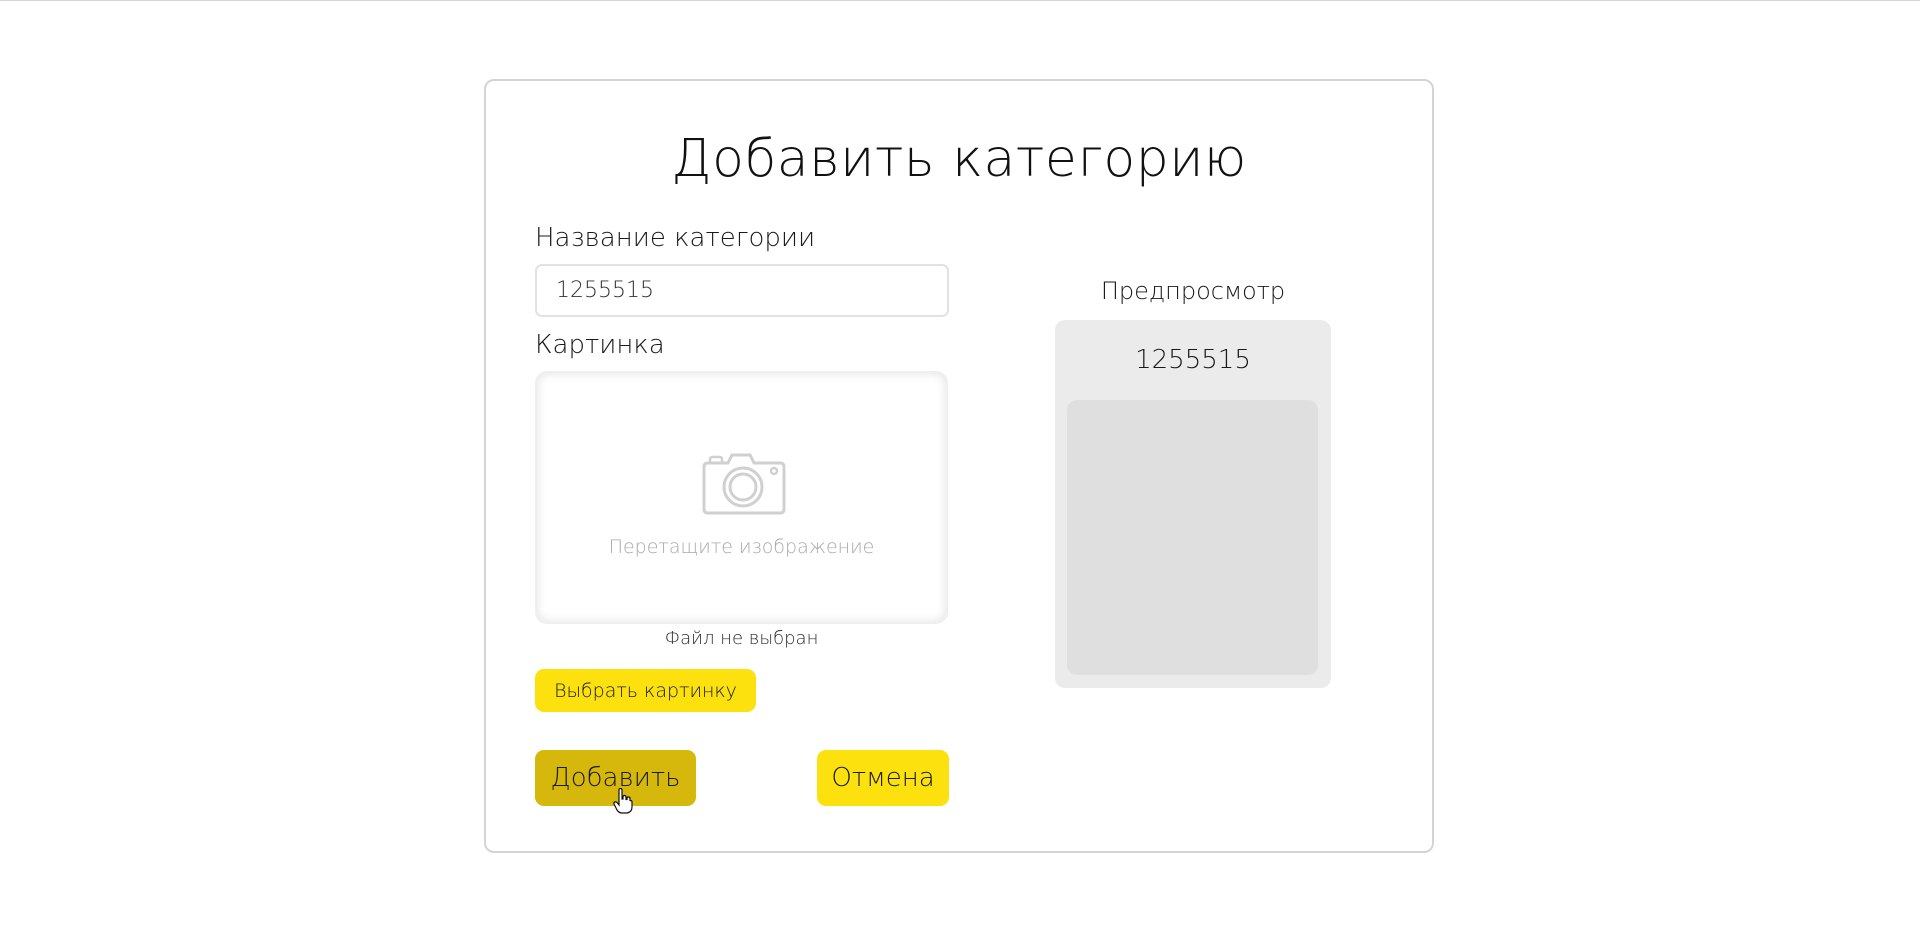 This screenshot has height=932, width=1920. Describe the element at coordinates (960, 0) in the screenshot. I see `top-divider` at that location.